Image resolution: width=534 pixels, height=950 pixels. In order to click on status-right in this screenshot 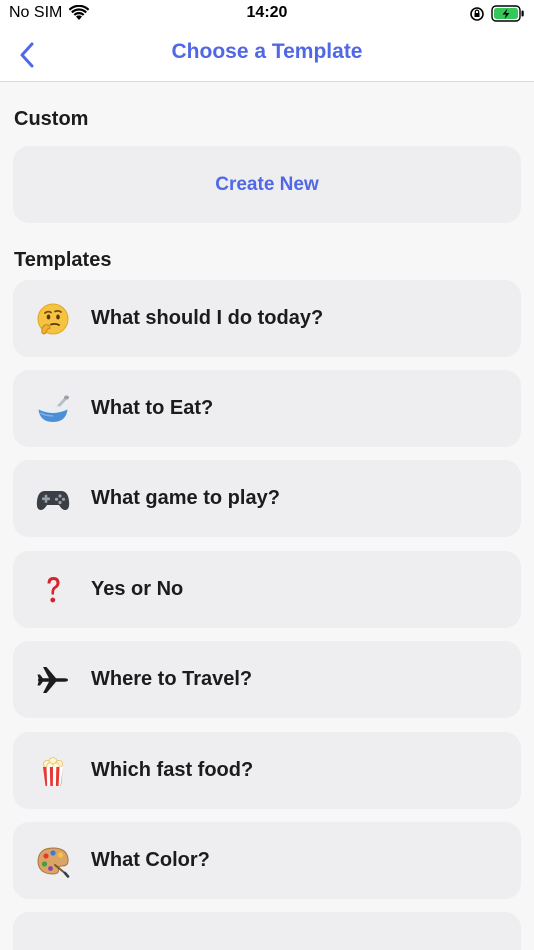, I will do `click(497, 13)`.